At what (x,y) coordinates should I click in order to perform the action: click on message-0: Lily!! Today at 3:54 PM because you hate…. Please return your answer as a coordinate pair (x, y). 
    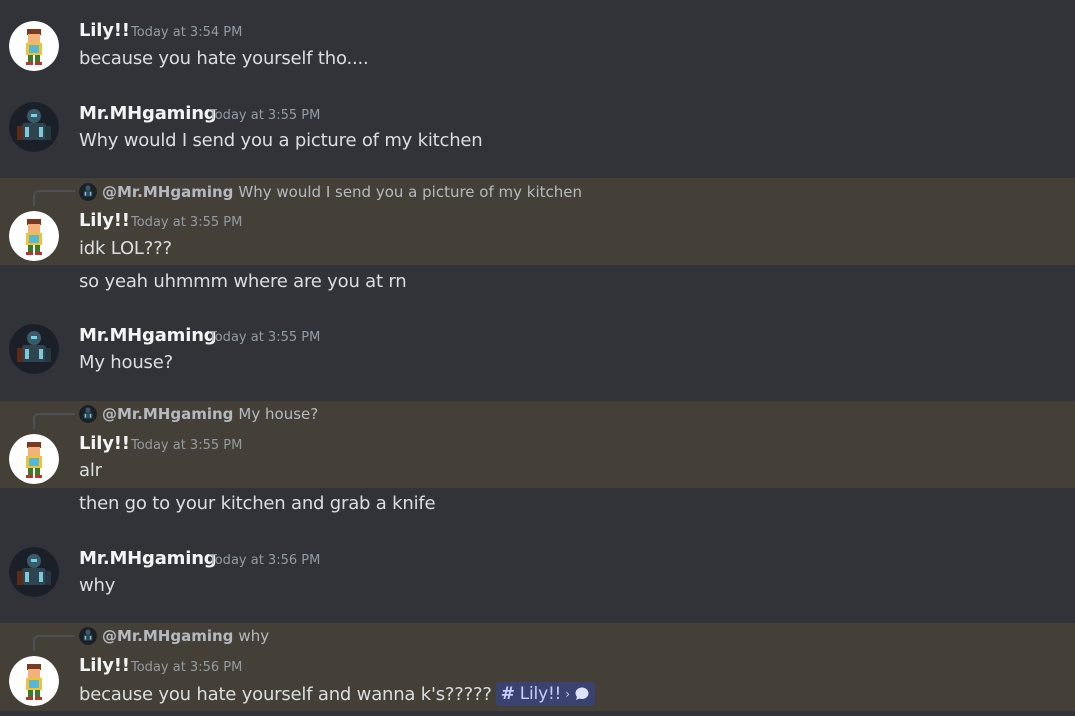
    Looking at the image, I should click on (537, 42).